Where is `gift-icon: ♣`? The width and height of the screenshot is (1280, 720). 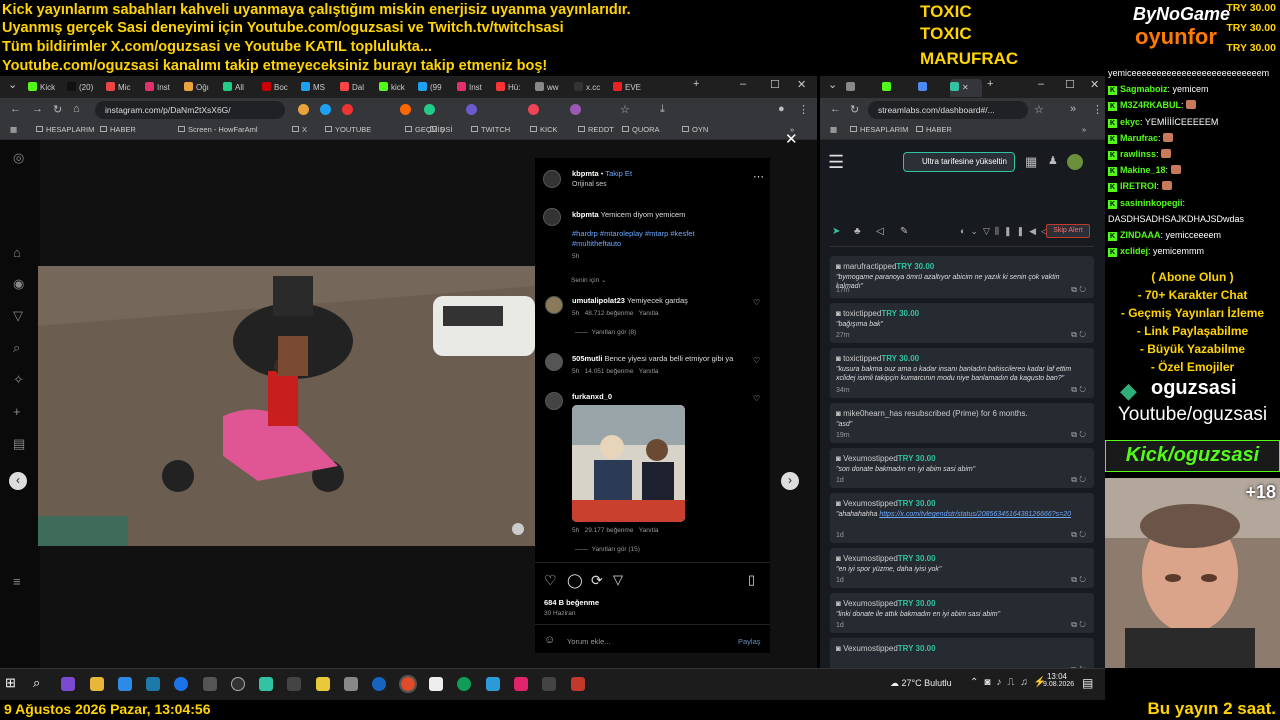 gift-icon: ♣ is located at coordinates (857, 231).